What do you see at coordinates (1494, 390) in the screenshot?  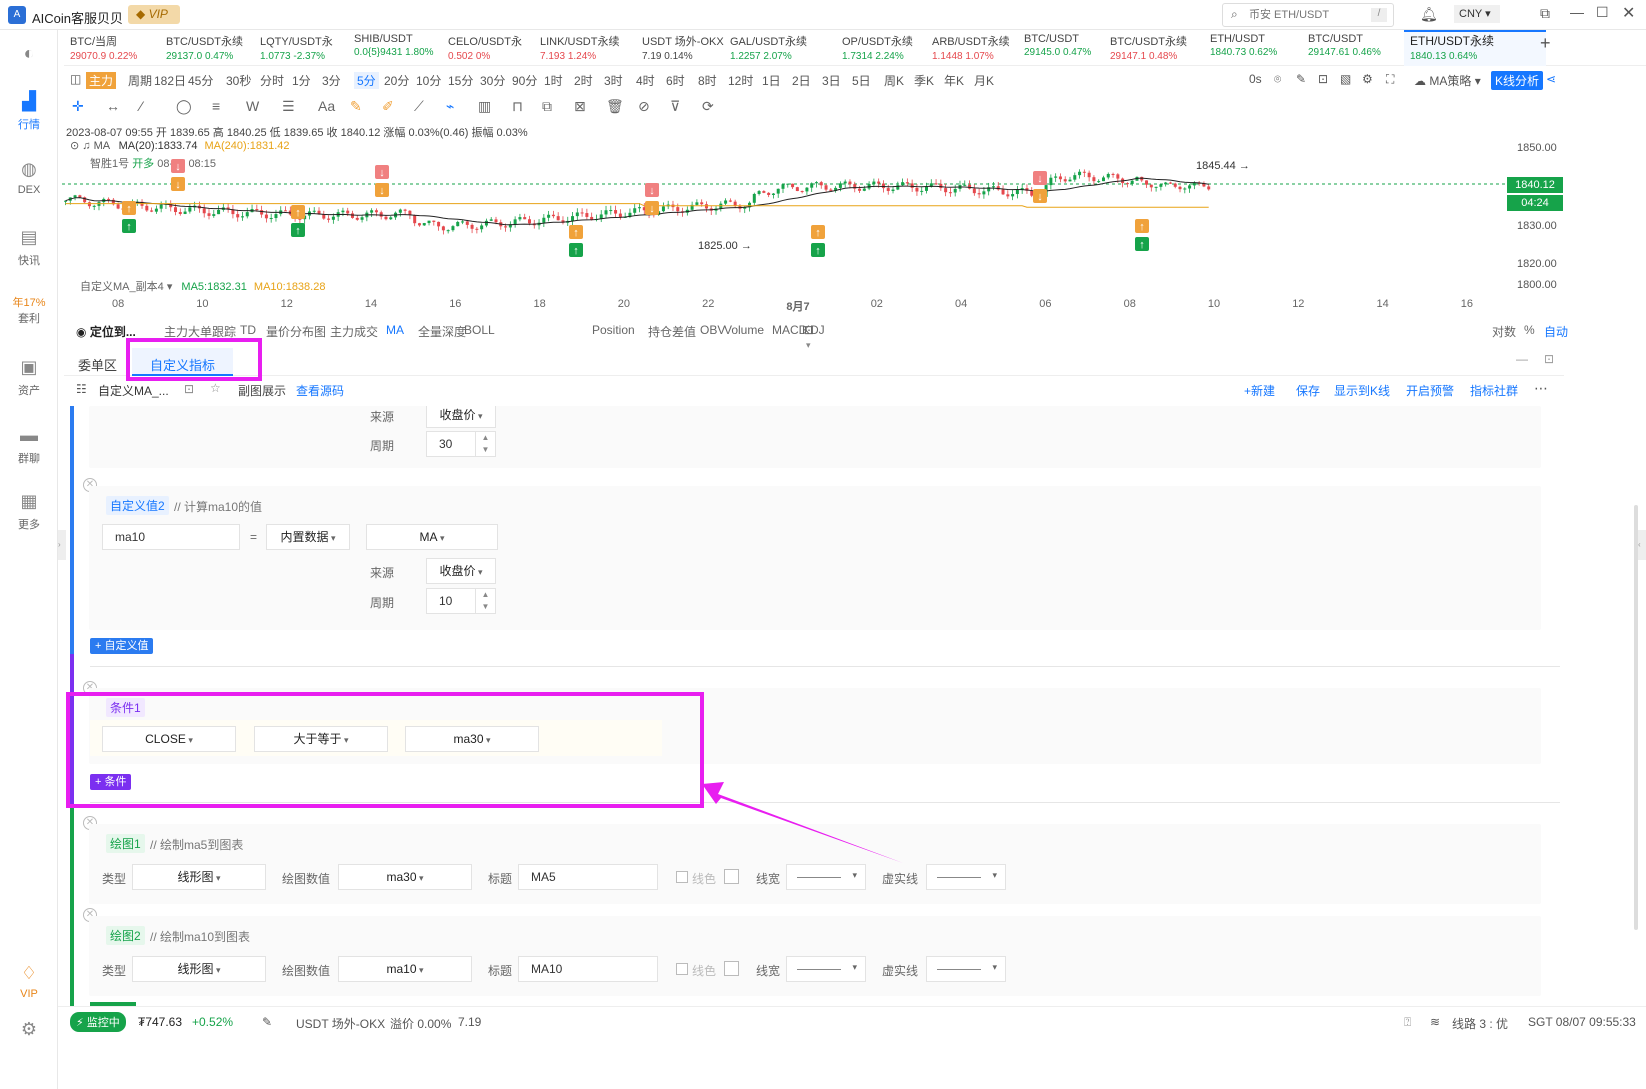 I see `indicator-community-button: 指标社群` at bounding box center [1494, 390].